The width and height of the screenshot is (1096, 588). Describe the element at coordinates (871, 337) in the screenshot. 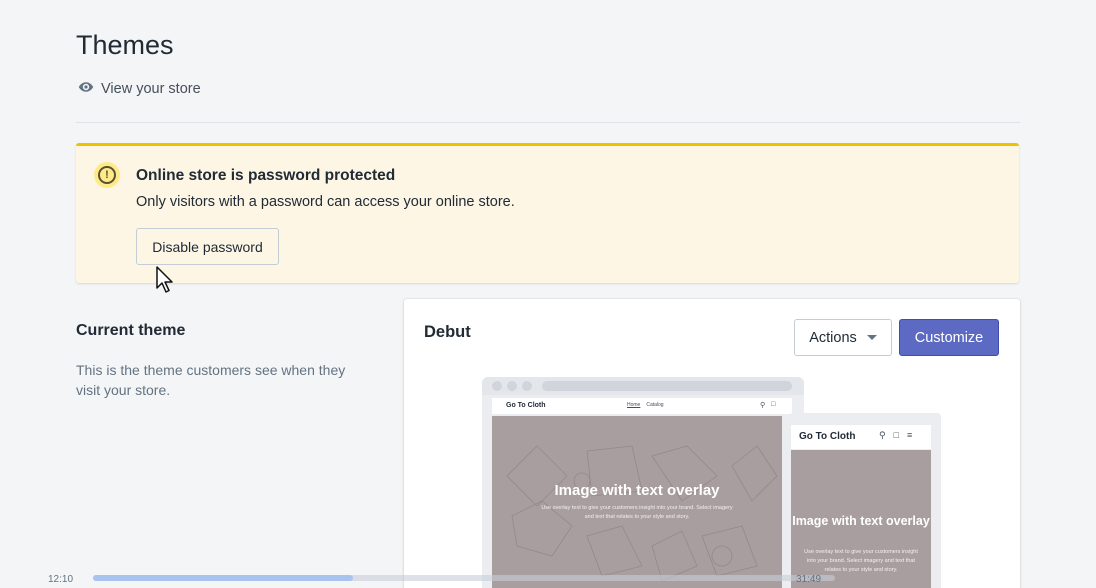

I see `caret-down-icon` at that location.